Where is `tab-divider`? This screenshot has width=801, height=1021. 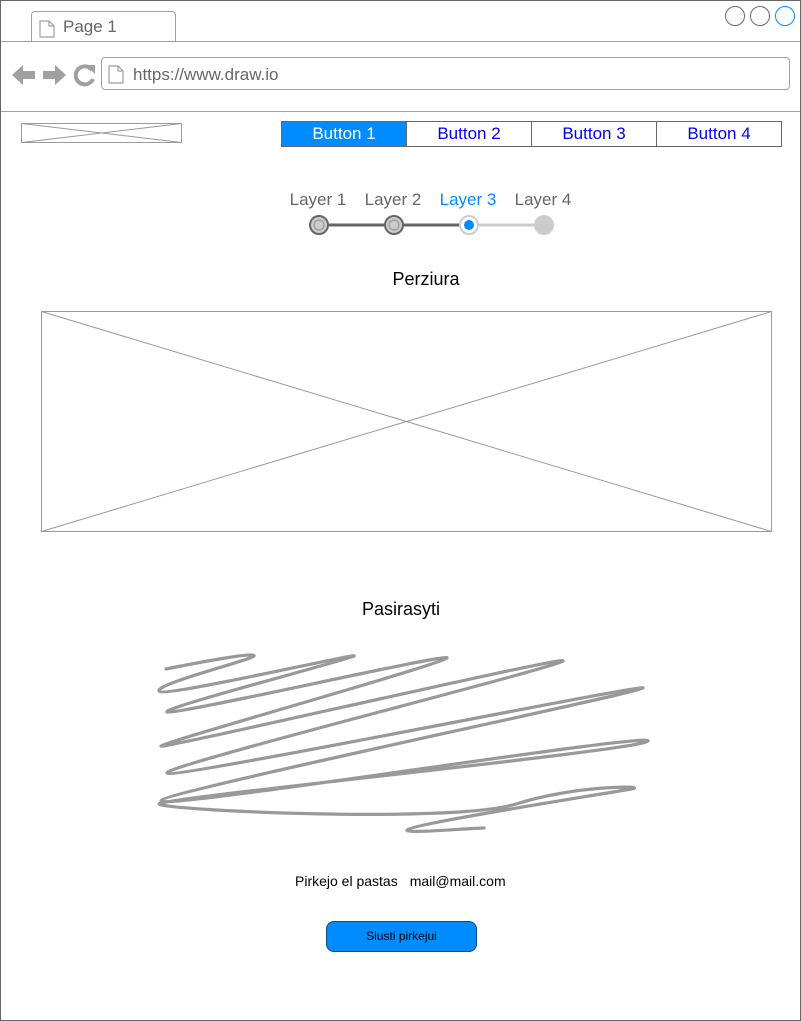
tab-divider is located at coordinates (400, 41).